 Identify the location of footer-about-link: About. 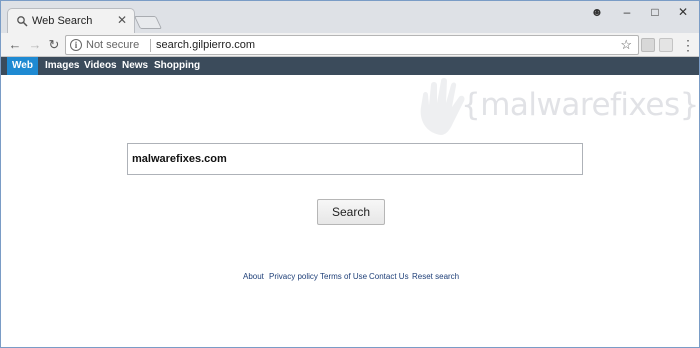
(253, 276).